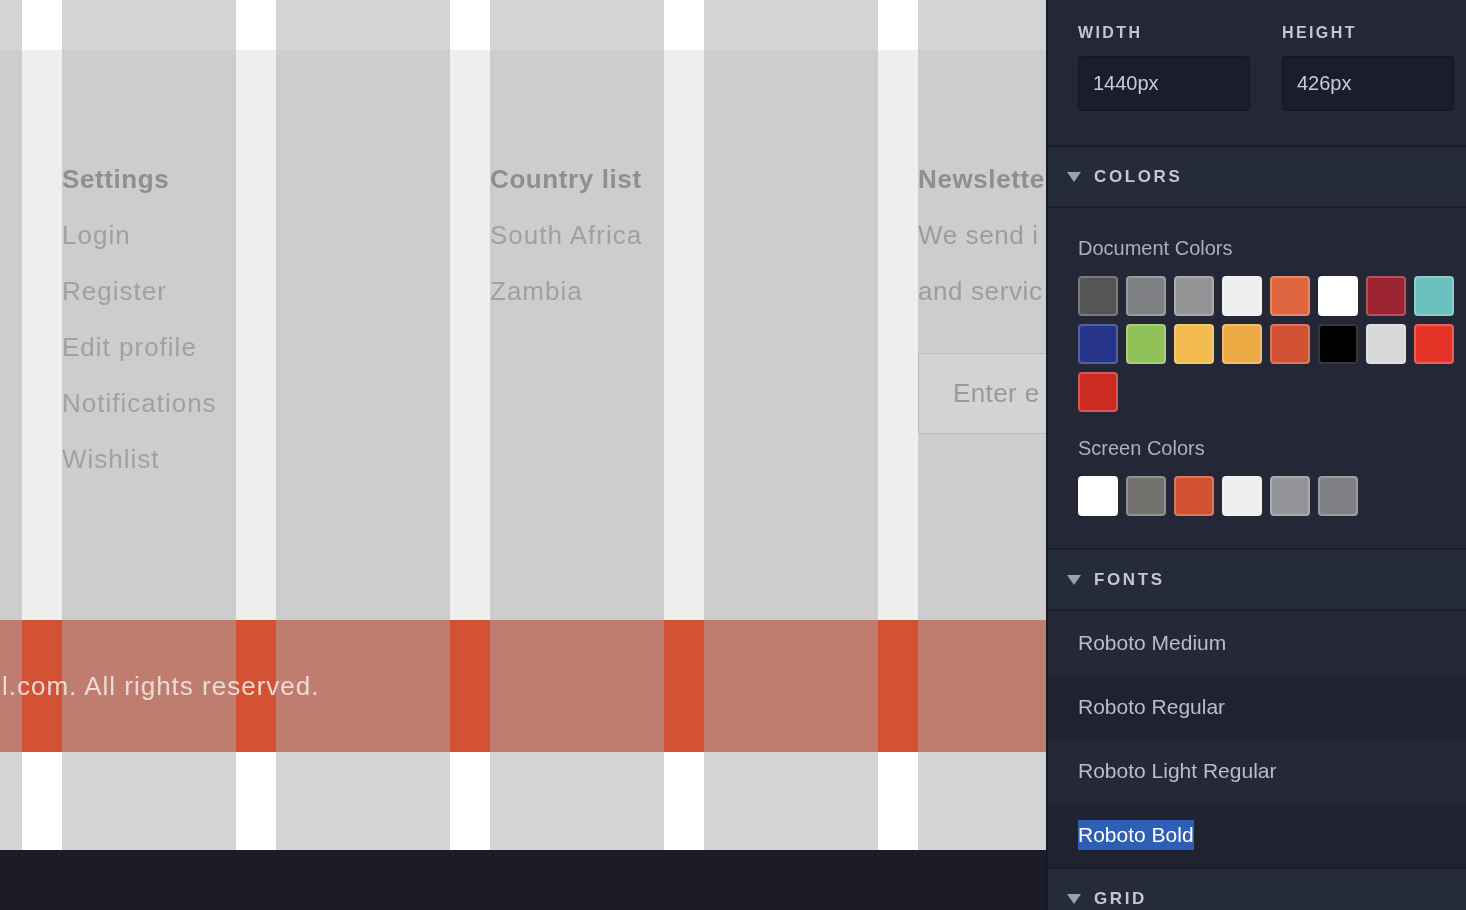 The image size is (1466, 910). I want to click on dimension-field: 426px, so click(1368, 83).